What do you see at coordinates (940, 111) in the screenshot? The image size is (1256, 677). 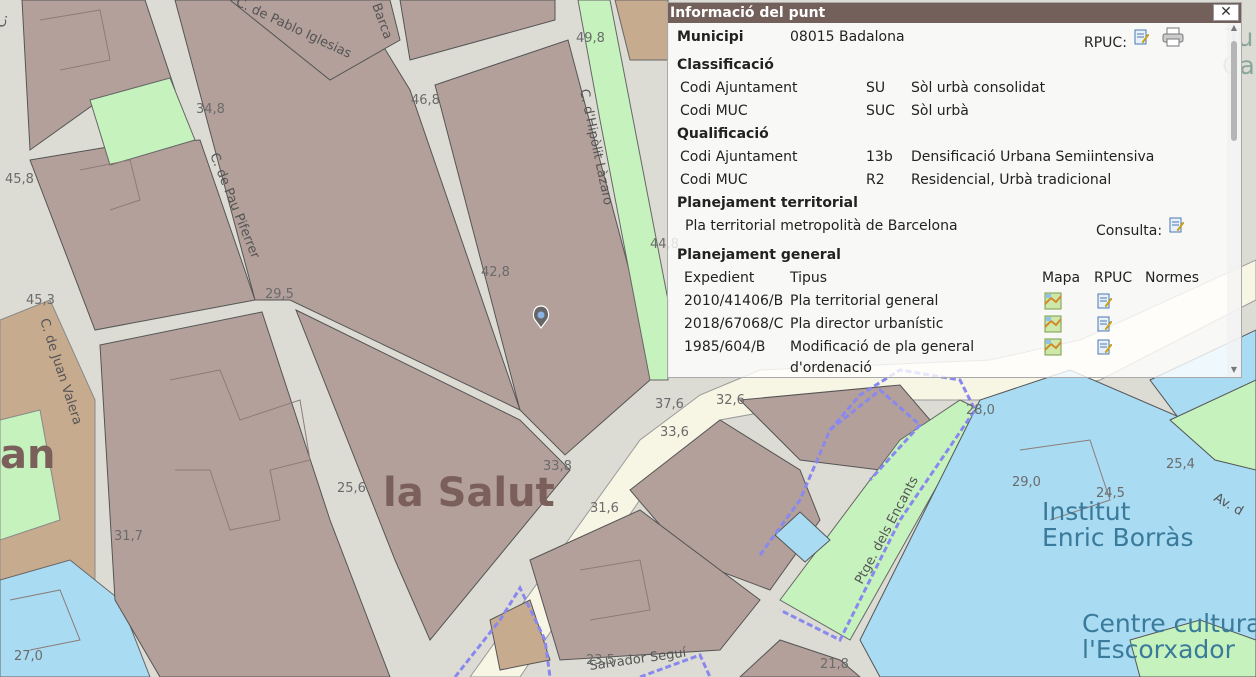 I see `class-row-desc: Sòl urbà` at bounding box center [940, 111].